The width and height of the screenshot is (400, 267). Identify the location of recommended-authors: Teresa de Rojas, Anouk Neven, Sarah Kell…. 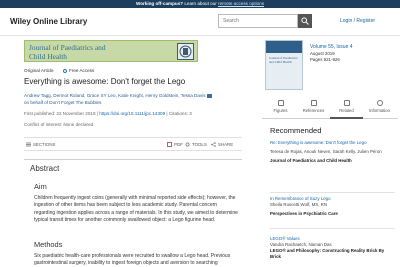
(326, 151).